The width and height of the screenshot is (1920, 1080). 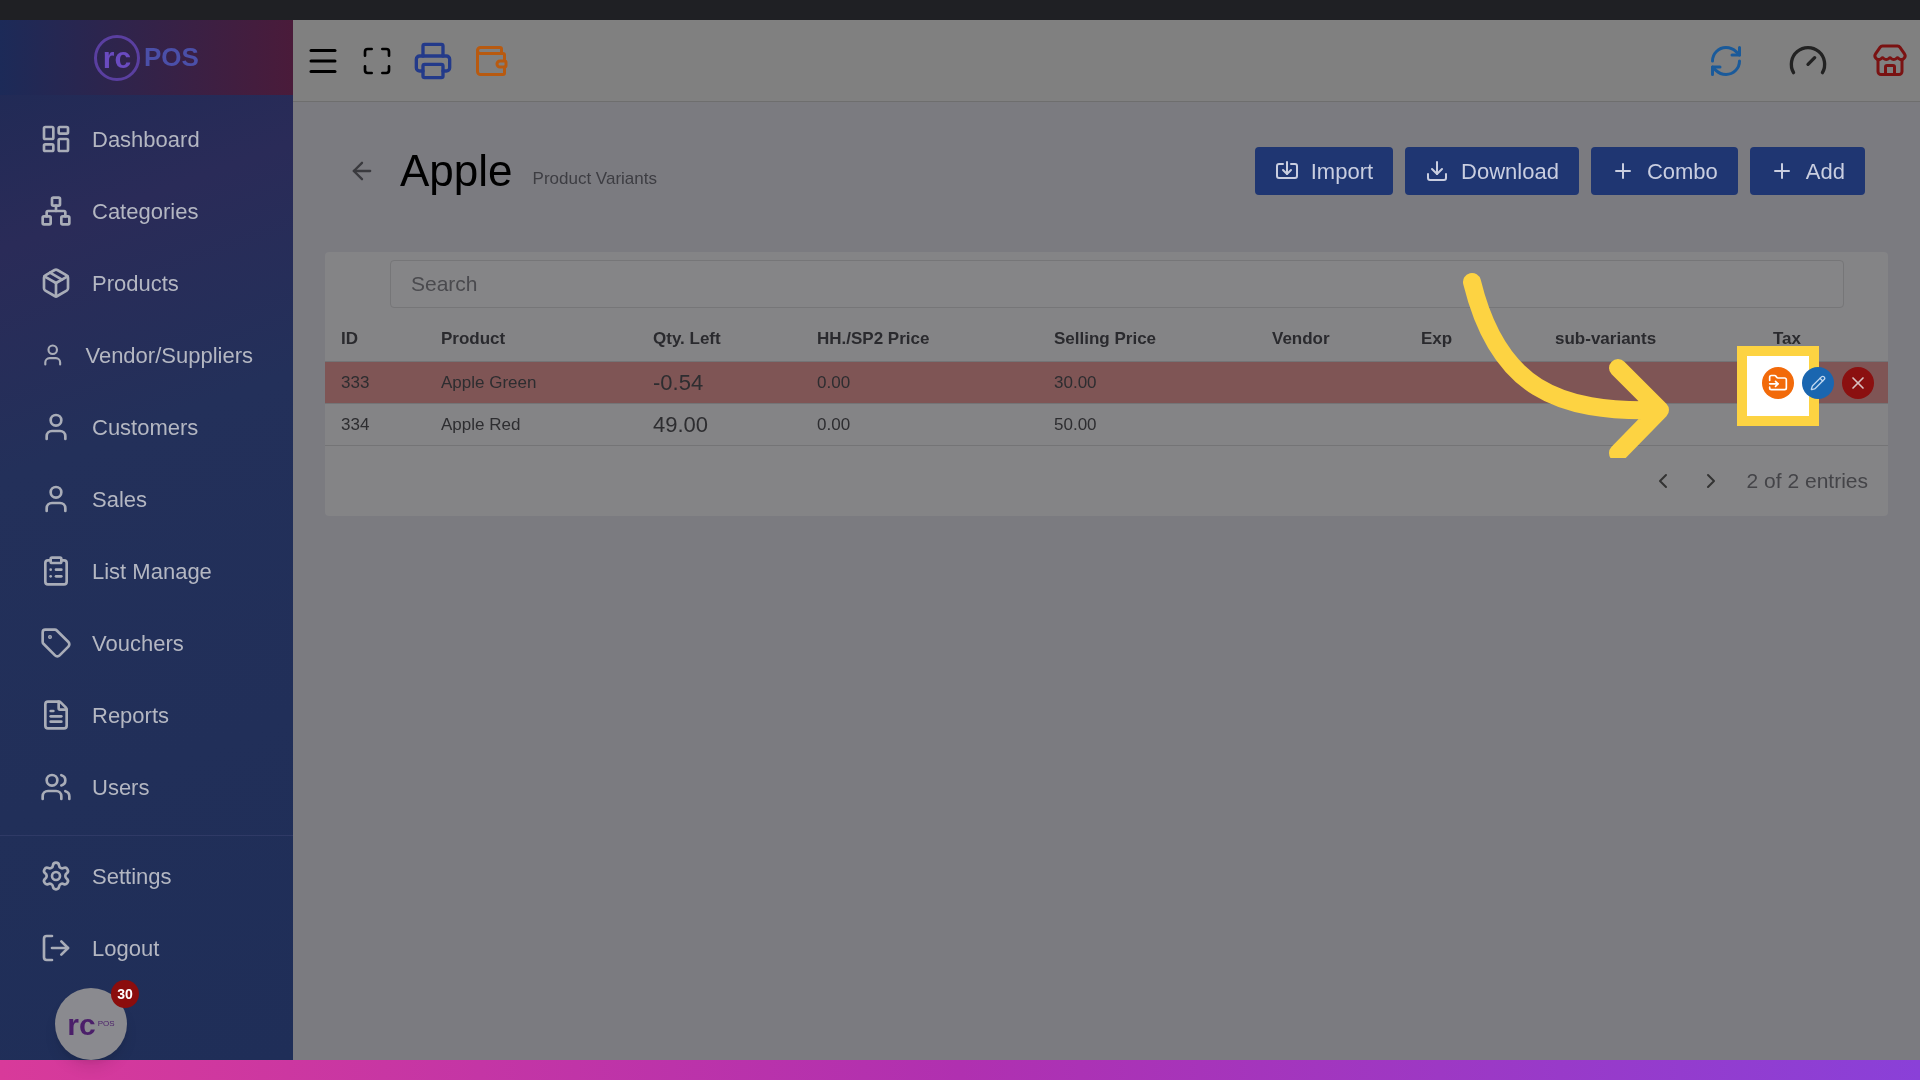 What do you see at coordinates (355, 424) in the screenshot?
I see `table-cell: 334` at bounding box center [355, 424].